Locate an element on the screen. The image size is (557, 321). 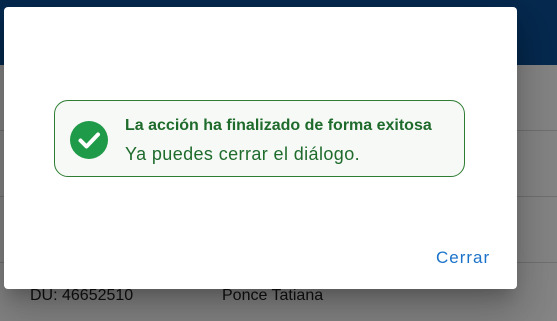
close-button: Cerrar is located at coordinates (463, 258).